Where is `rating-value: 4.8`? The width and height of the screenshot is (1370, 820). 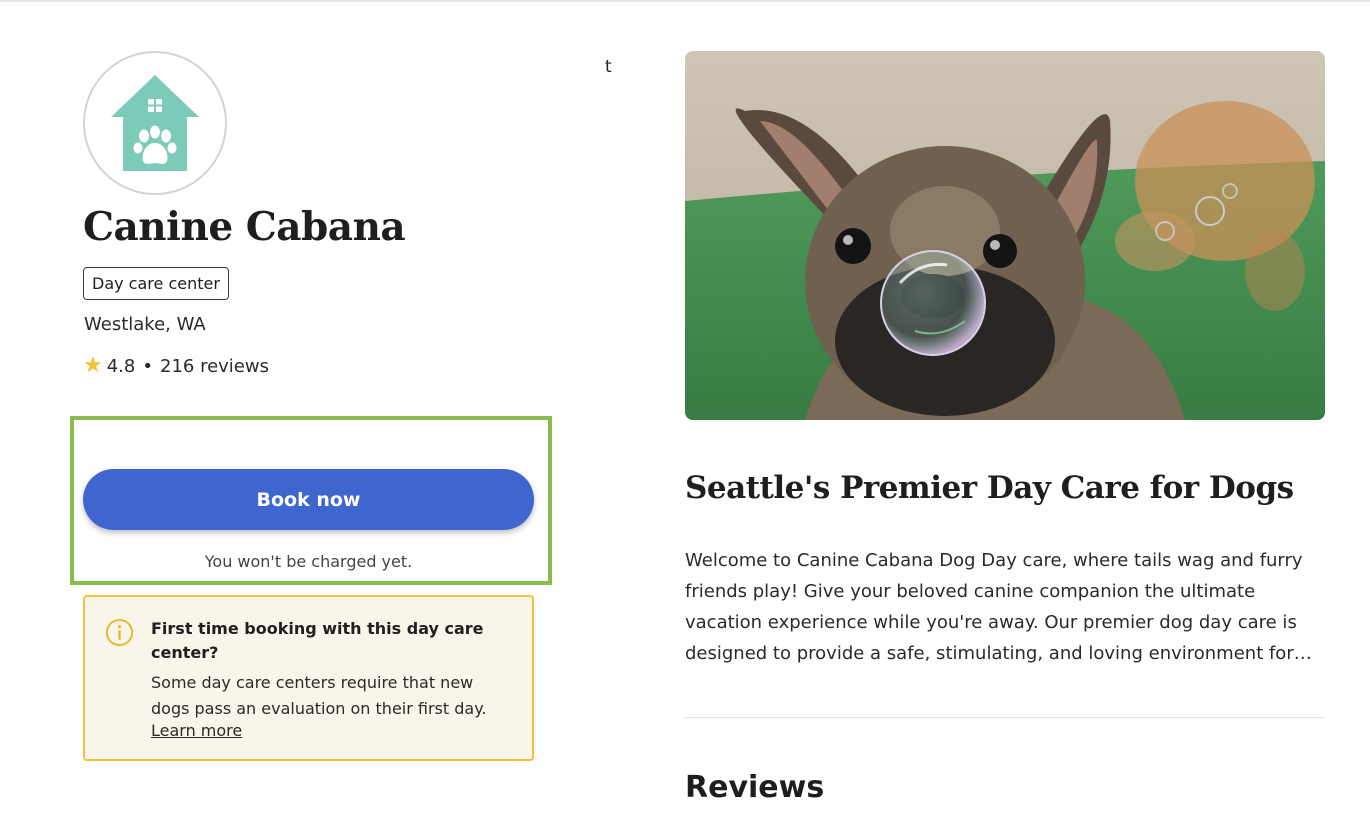 rating-value: 4.8 is located at coordinates (121, 366).